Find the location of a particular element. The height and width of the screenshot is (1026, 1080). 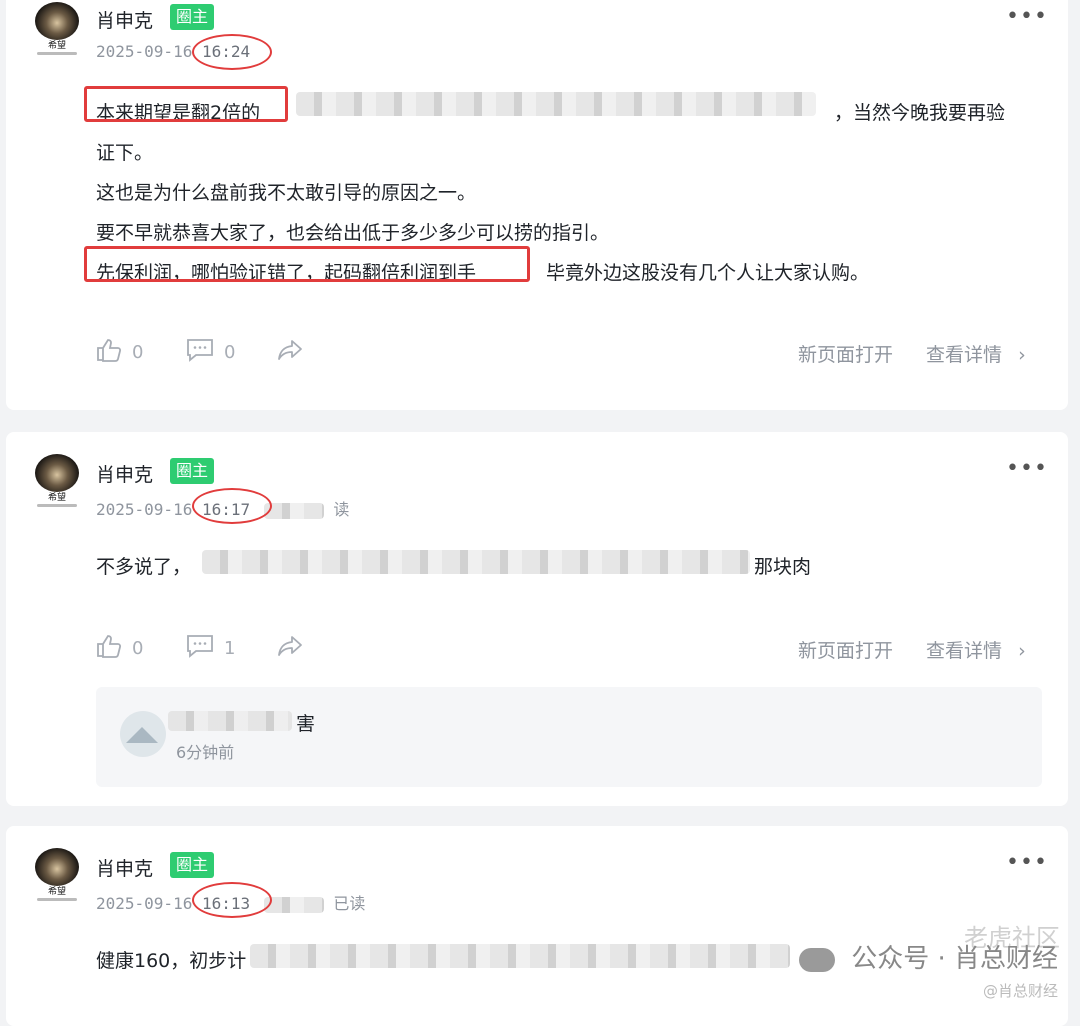

read-label: 读 is located at coordinates (341, 509).